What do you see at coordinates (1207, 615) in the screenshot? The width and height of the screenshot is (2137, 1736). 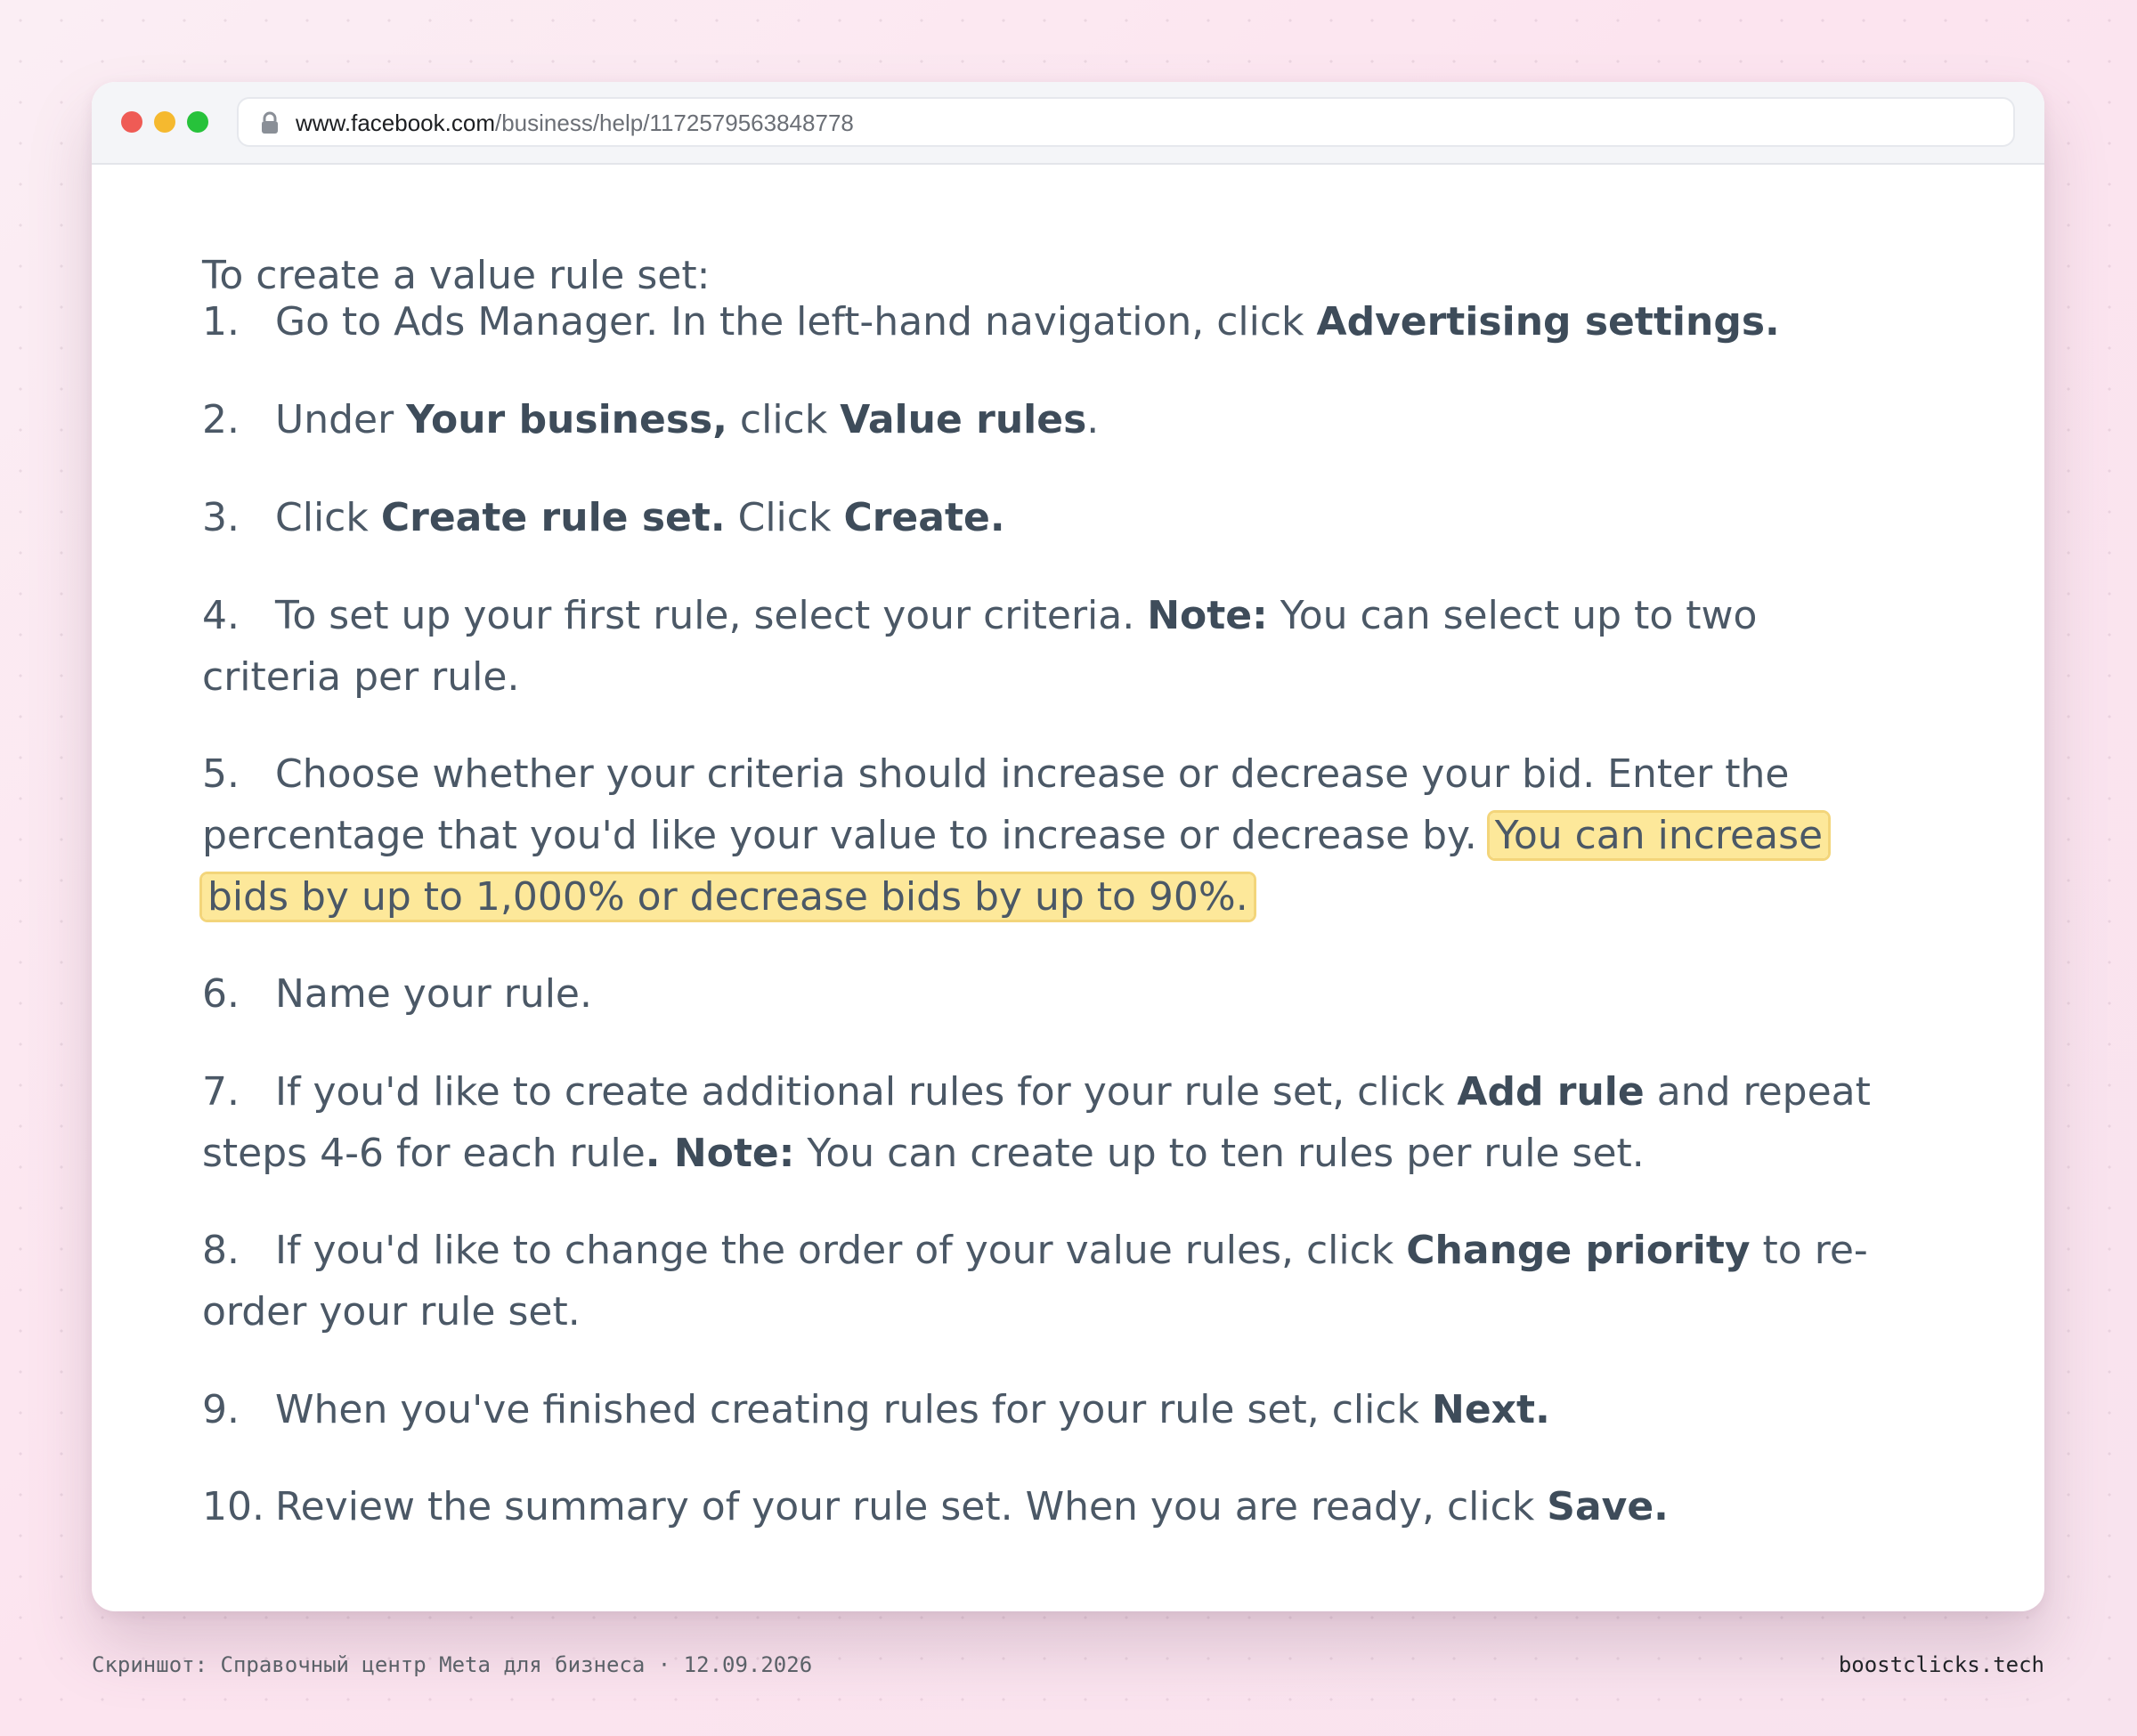 I see `step-bold: Note:` at bounding box center [1207, 615].